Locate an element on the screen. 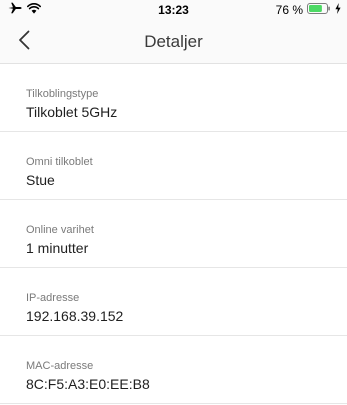  detail-value: 192.168.39.152 is located at coordinates (75, 316).